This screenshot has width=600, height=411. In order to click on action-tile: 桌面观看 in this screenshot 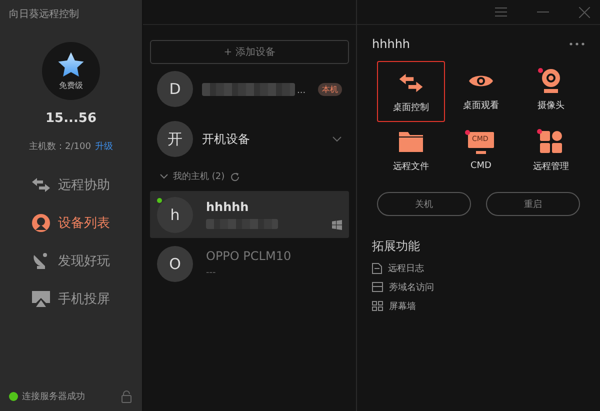, I will do `click(481, 89)`.